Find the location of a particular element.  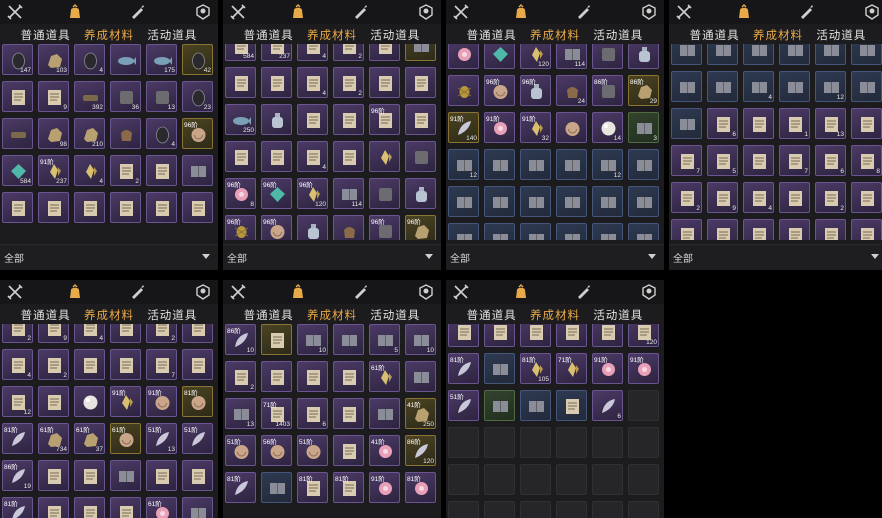

badge-icon is located at coordinates (203, 292).